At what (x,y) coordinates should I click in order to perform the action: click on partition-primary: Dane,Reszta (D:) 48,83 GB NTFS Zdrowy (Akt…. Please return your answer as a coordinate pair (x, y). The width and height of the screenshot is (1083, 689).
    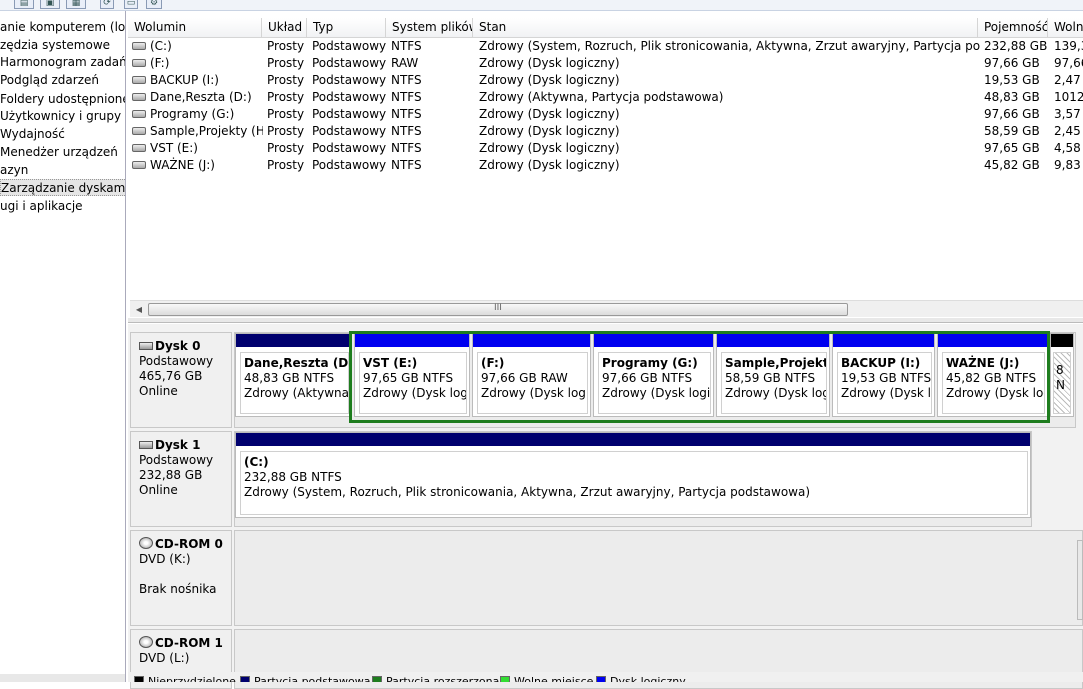
    Looking at the image, I should click on (293, 375).